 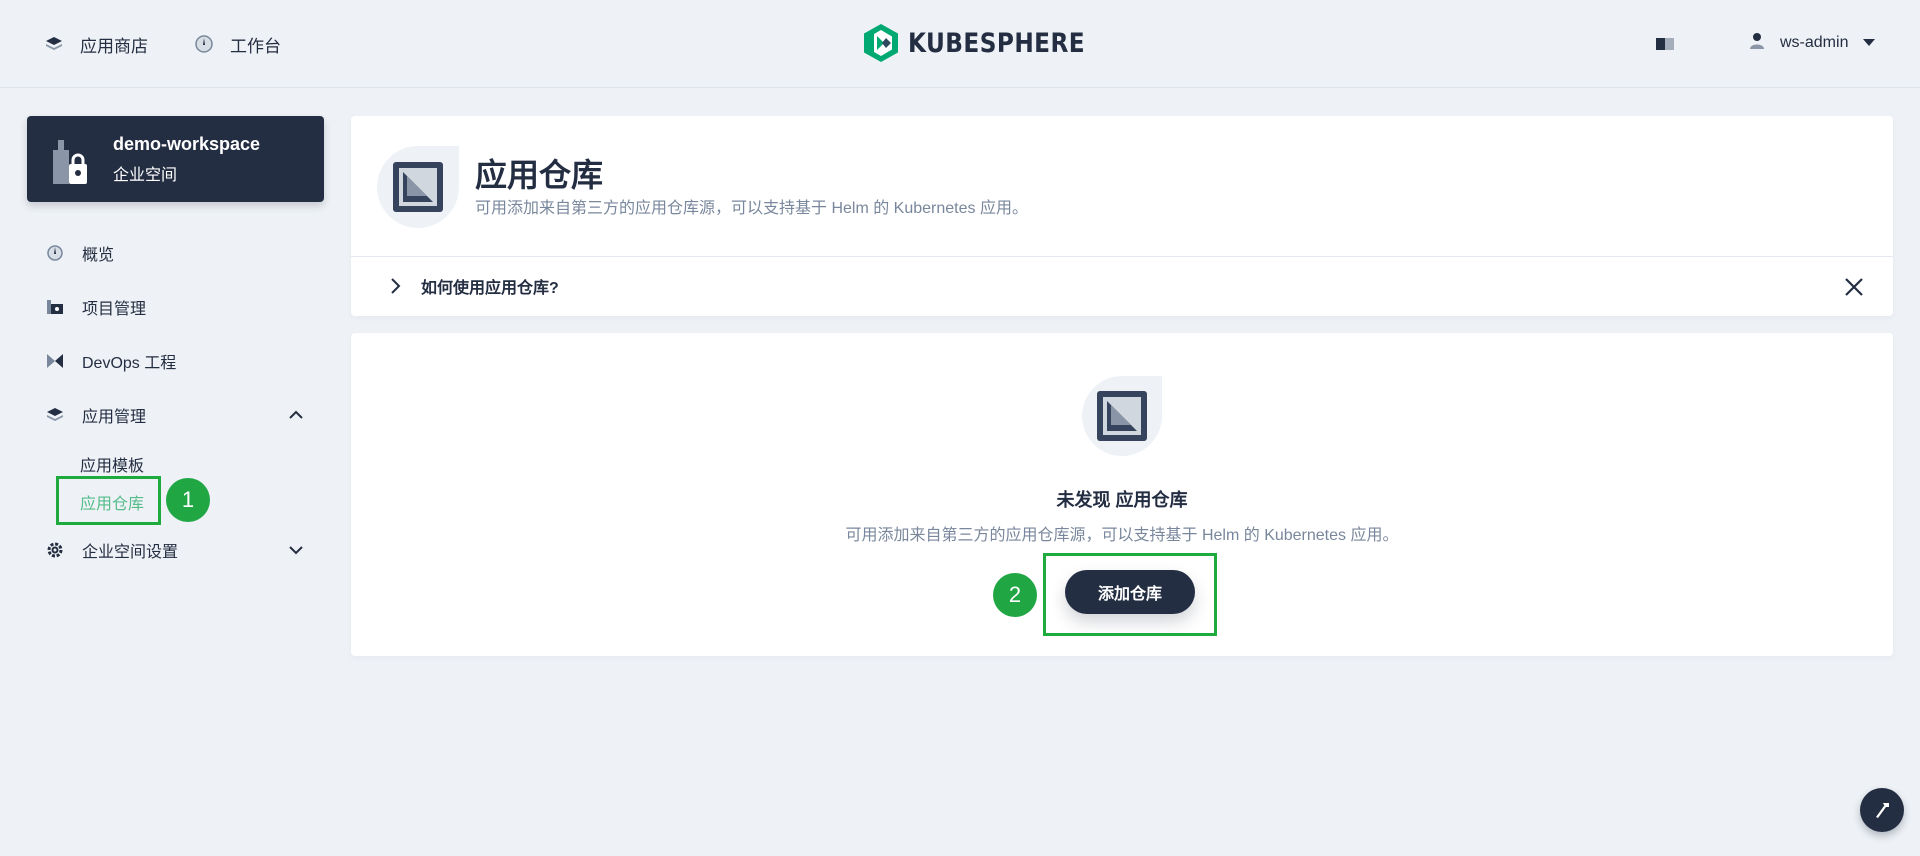 I want to click on sidebar-item-workspace-settings: 企业空间设置, so click(x=176, y=550).